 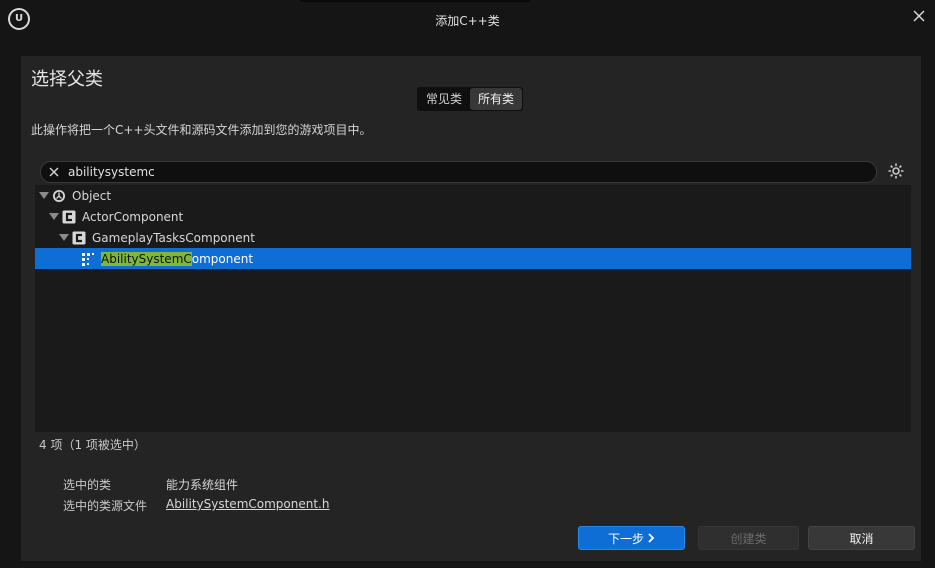 I want to click on cancel-button: 取消, so click(x=861, y=538).